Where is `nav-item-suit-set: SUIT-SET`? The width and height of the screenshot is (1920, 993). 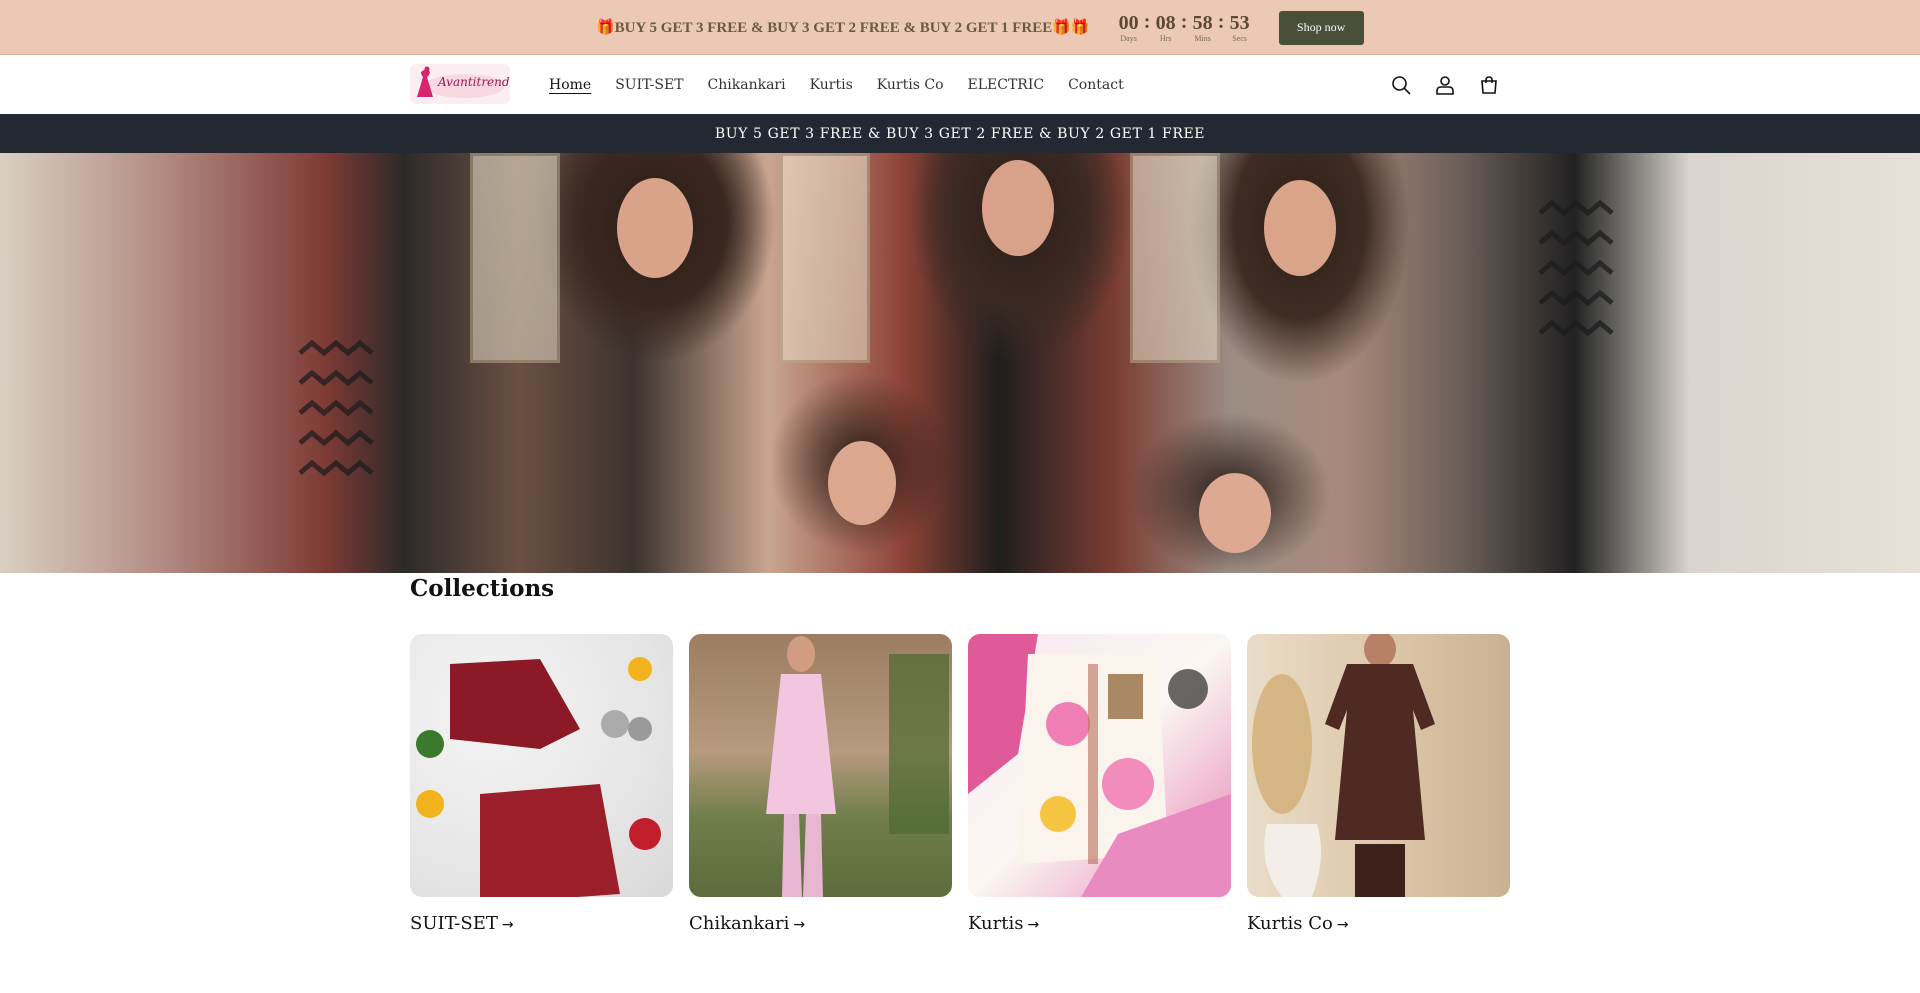 nav-item-suit-set: SUIT-SET is located at coordinates (649, 85).